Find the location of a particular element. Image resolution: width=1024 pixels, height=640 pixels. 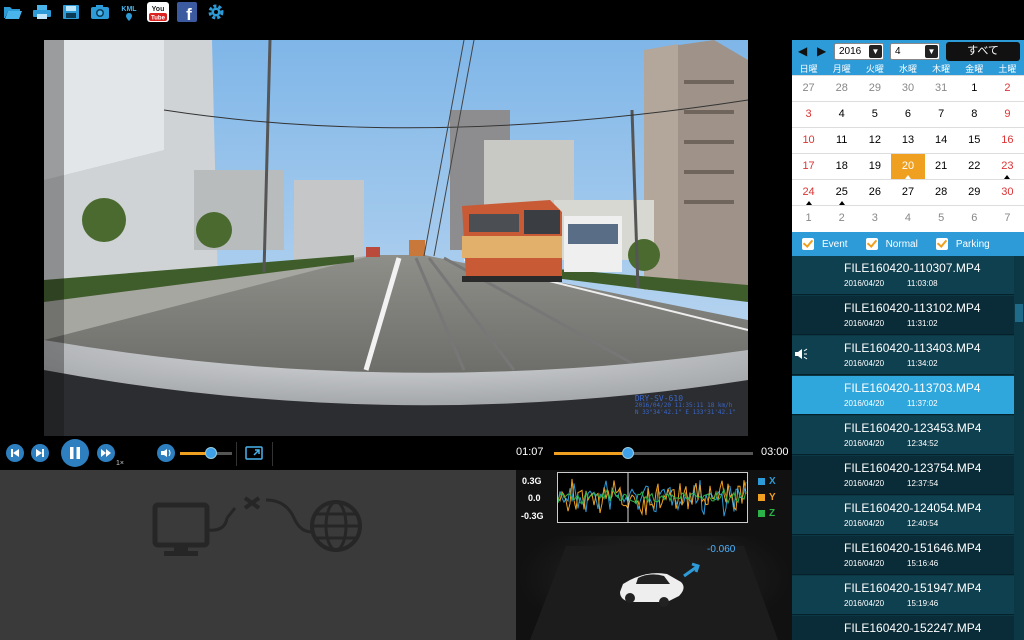

calendar-week-row: 3 4 5 6 7 8 9 is located at coordinates (908, 114).